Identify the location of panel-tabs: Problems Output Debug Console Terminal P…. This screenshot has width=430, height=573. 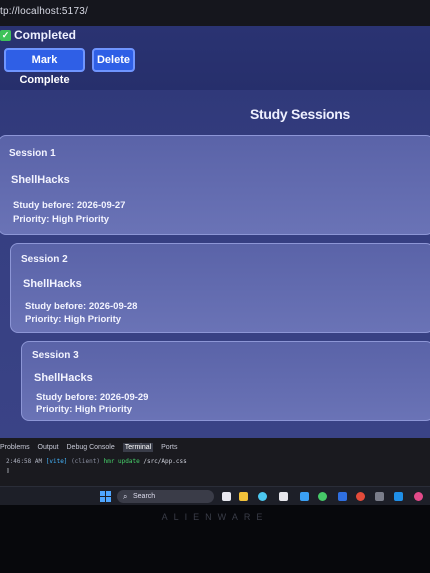
(91, 447).